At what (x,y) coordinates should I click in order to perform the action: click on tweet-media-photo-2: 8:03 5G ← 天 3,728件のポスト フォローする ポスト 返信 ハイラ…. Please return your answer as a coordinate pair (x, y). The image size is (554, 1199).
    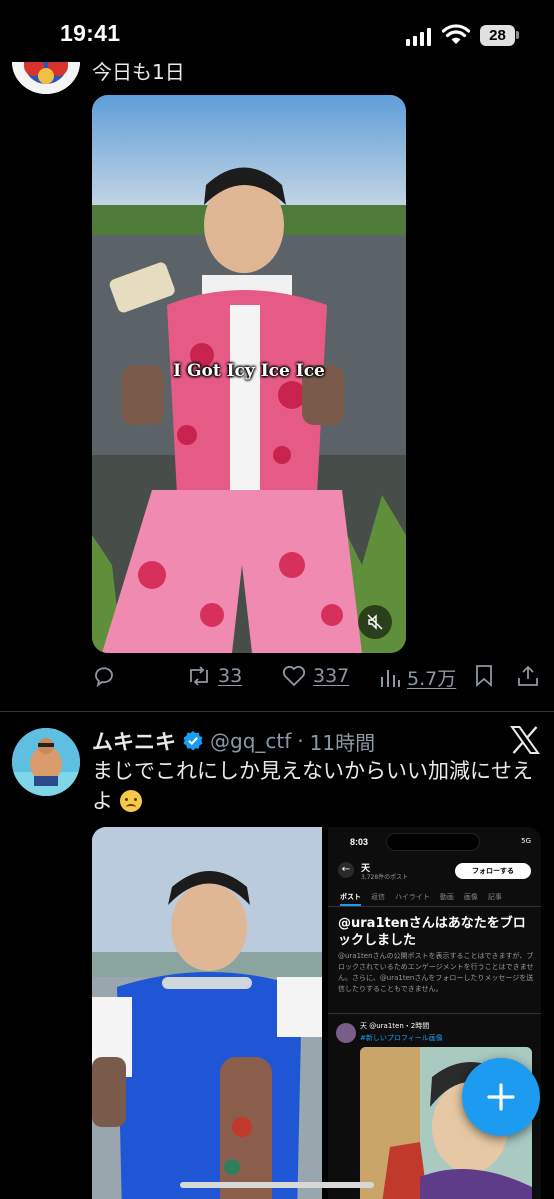
    Looking at the image, I should click on (434, 1013).